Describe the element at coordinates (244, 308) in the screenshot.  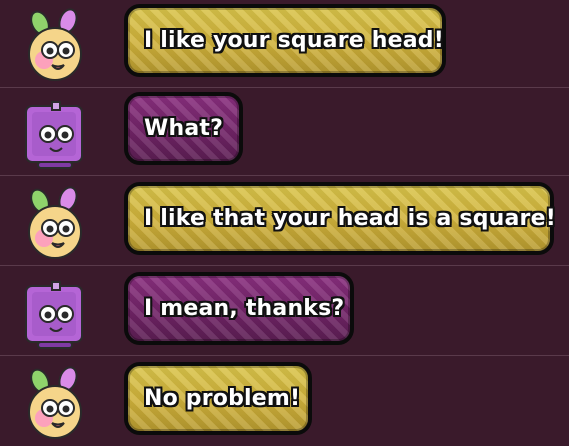
I see `chat-message-text: I mean, thanks?` at that location.